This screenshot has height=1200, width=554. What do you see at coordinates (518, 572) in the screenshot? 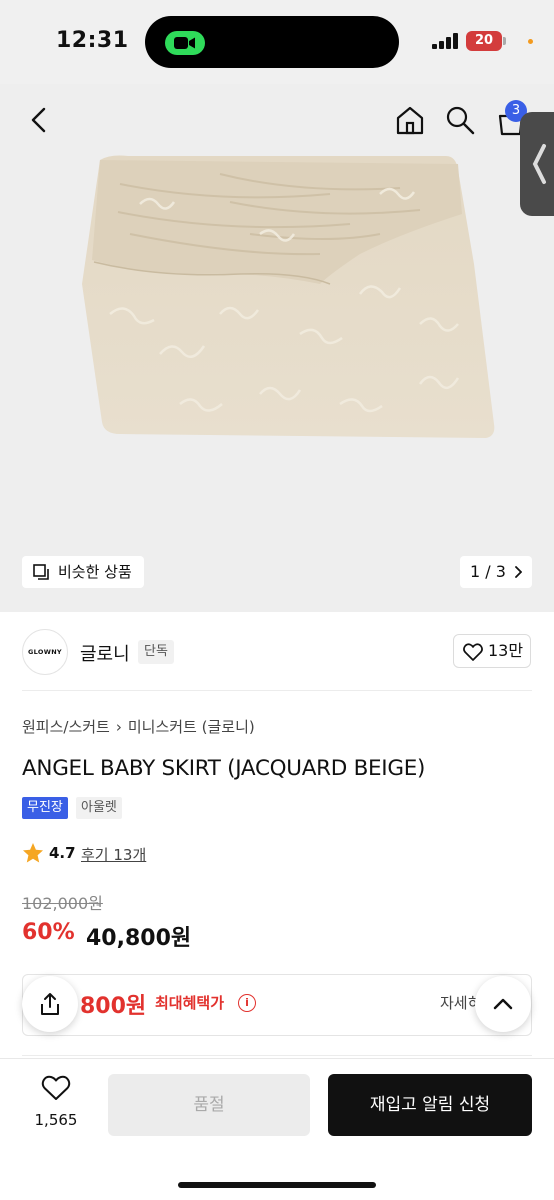
I see `chevron-right-icon` at bounding box center [518, 572].